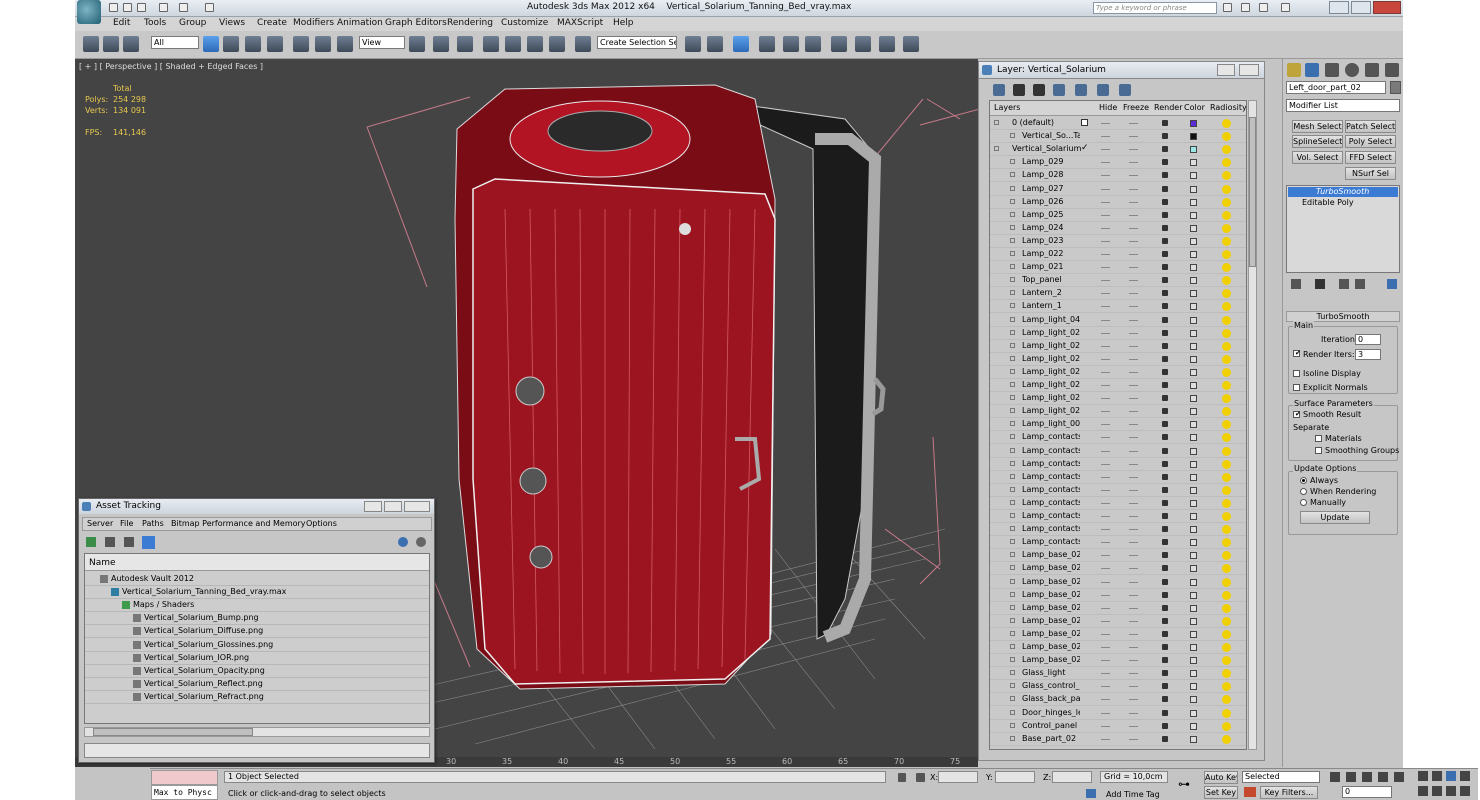 This screenshot has width=1480, height=800. What do you see at coordinates (100, 523) in the screenshot?
I see `asset-menu-server: Server` at bounding box center [100, 523].